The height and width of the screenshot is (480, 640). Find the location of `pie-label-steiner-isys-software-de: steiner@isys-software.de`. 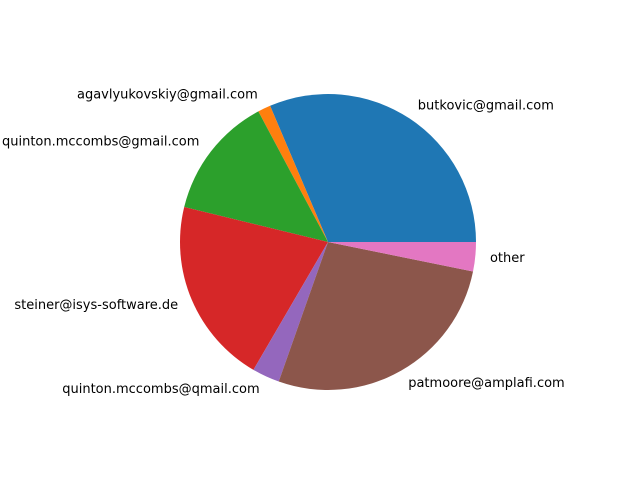

pie-label-steiner-isys-software-de: steiner@isys-software.de is located at coordinates (96, 305).